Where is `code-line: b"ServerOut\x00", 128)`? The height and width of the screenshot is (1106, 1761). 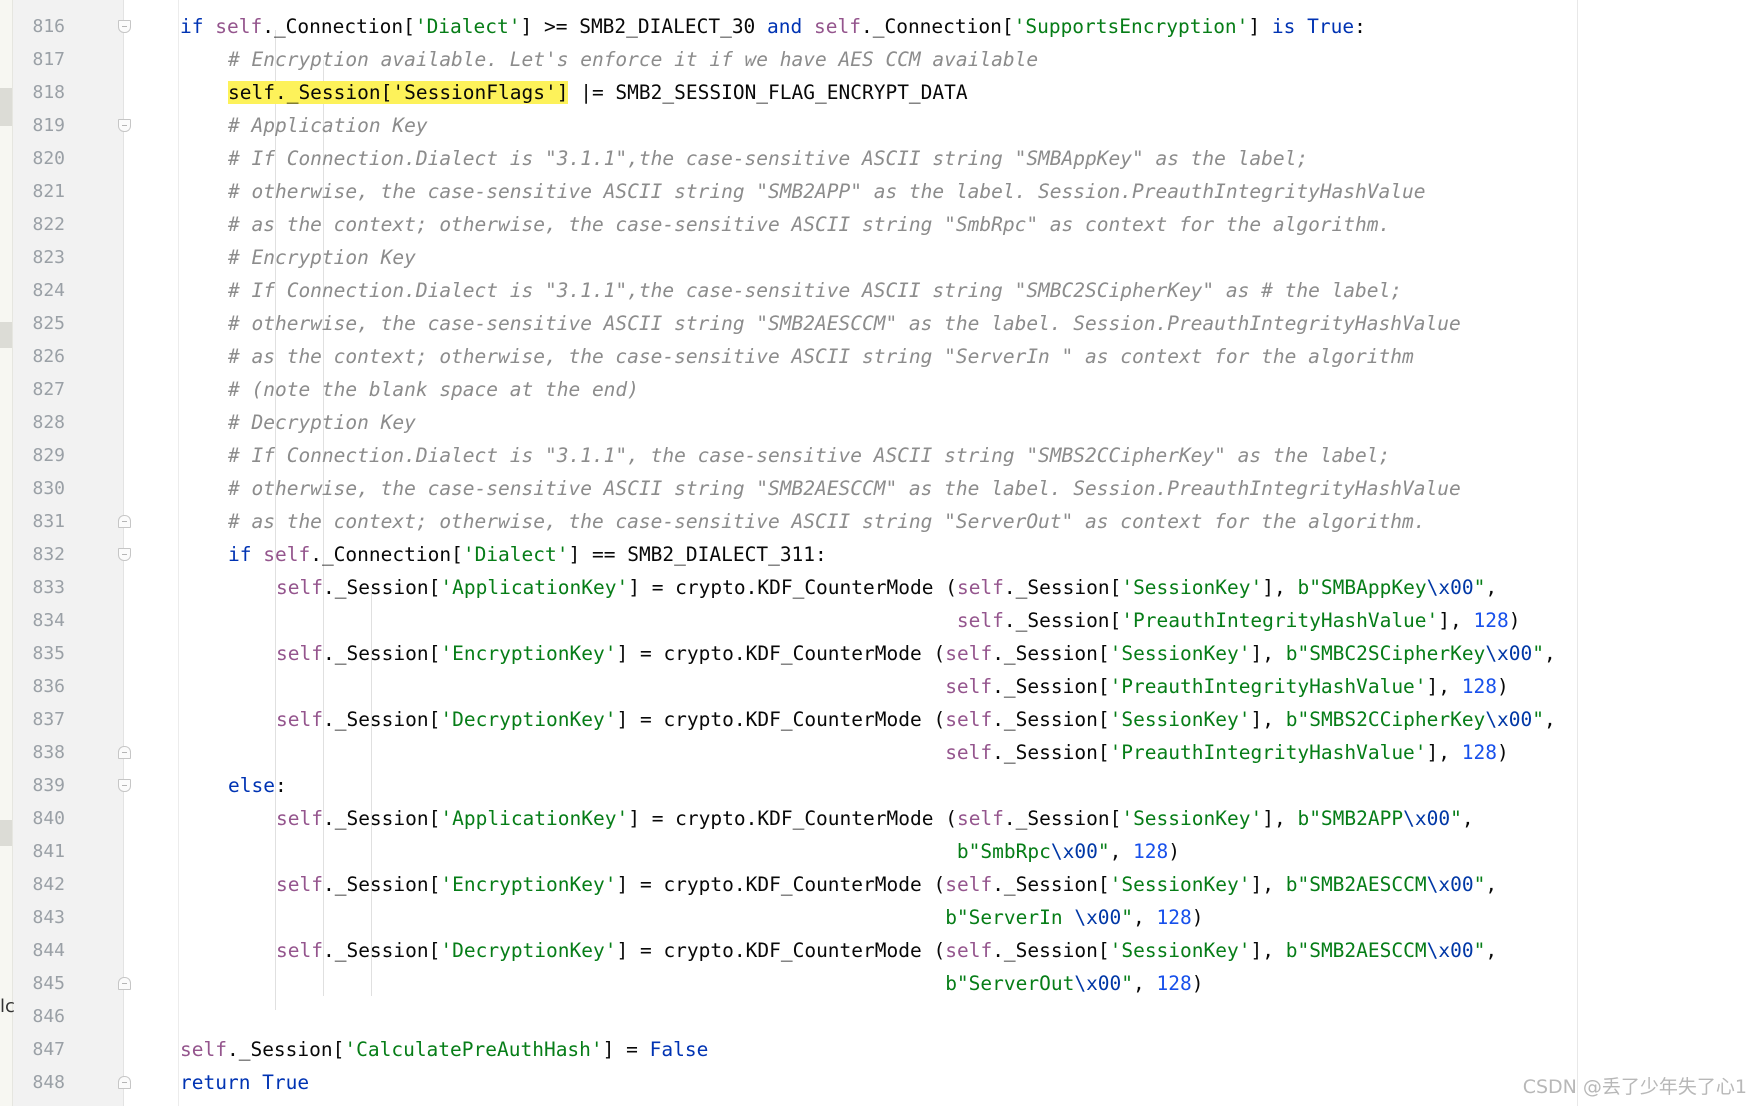 code-line: b"ServerOut\x00", 128) is located at coordinates (739, 983).